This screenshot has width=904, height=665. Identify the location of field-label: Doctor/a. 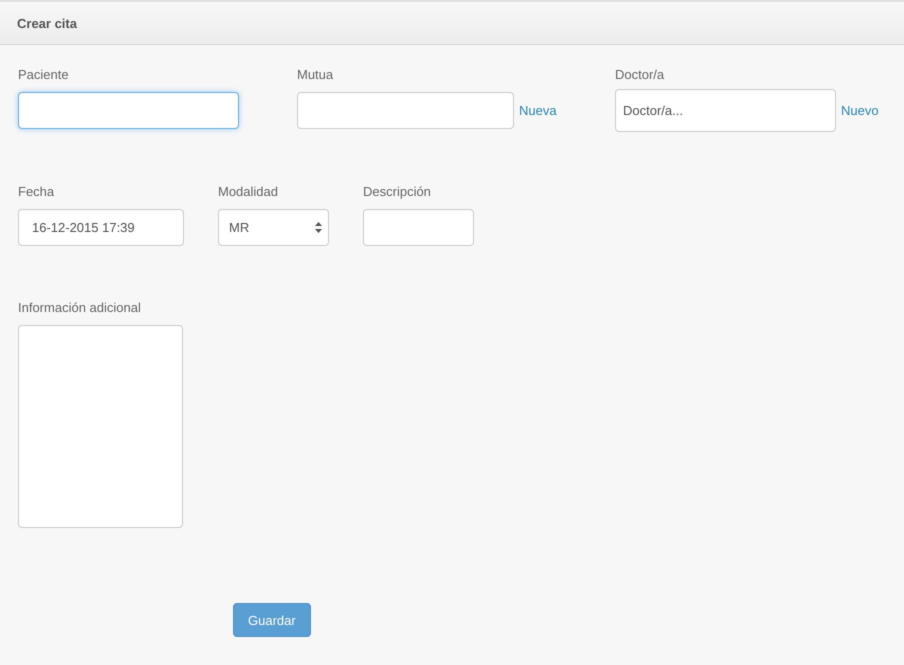
(640, 75).